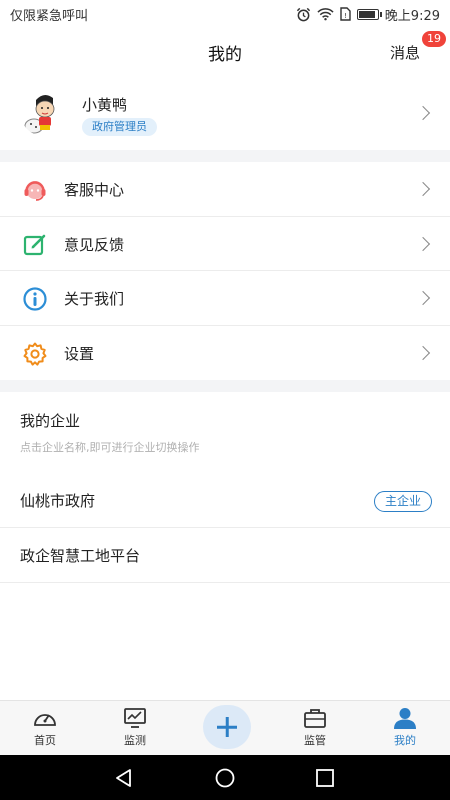 Image resolution: width=450 pixels, height=800 pixels. What do you see at coordinates (119, 127) in the screenshot?
I see `role-badge: 政府管理员` at bounding box center [119, 127].